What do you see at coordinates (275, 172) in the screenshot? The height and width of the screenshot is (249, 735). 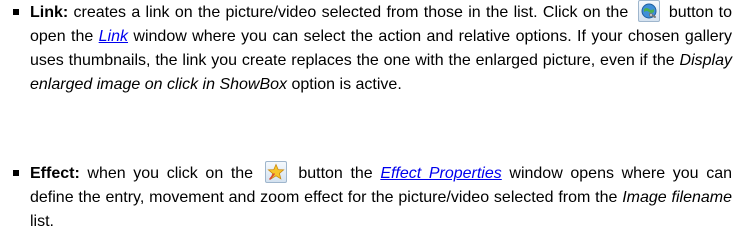 I see `star-effect-icon` at bounding box center [275, 172].